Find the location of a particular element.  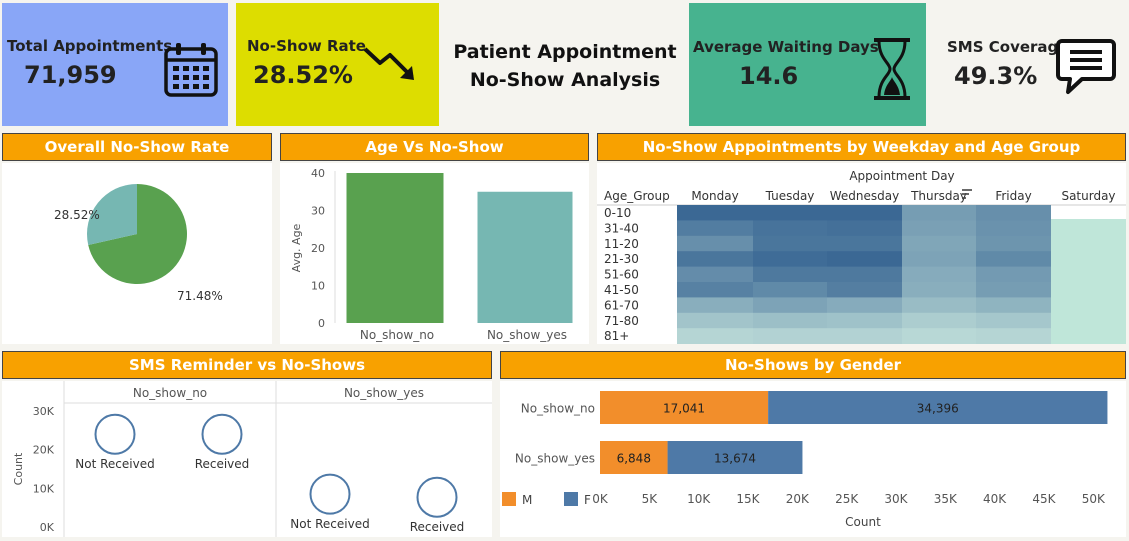

y-axis-title: Count is located at coordinates (18, 468).